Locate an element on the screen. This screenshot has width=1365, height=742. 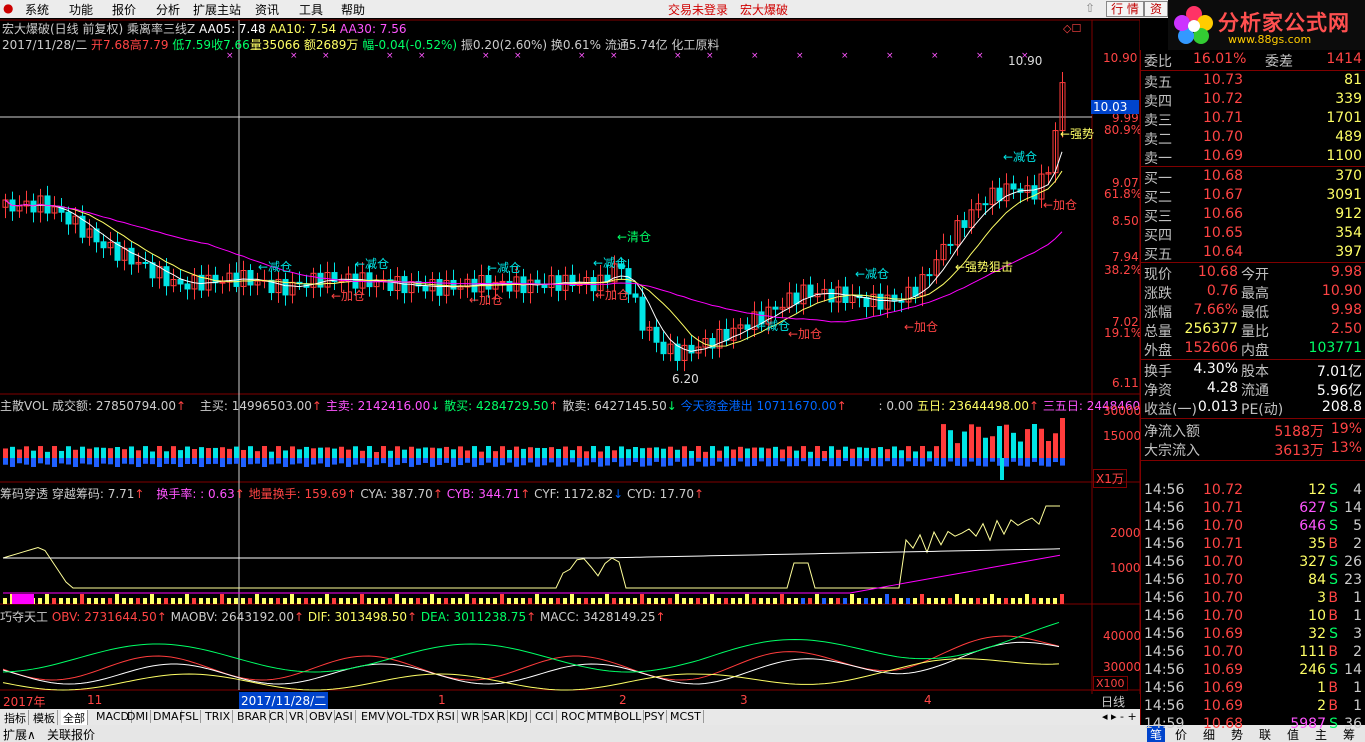
tab-vr: VR is located at coordinates (297, 716).